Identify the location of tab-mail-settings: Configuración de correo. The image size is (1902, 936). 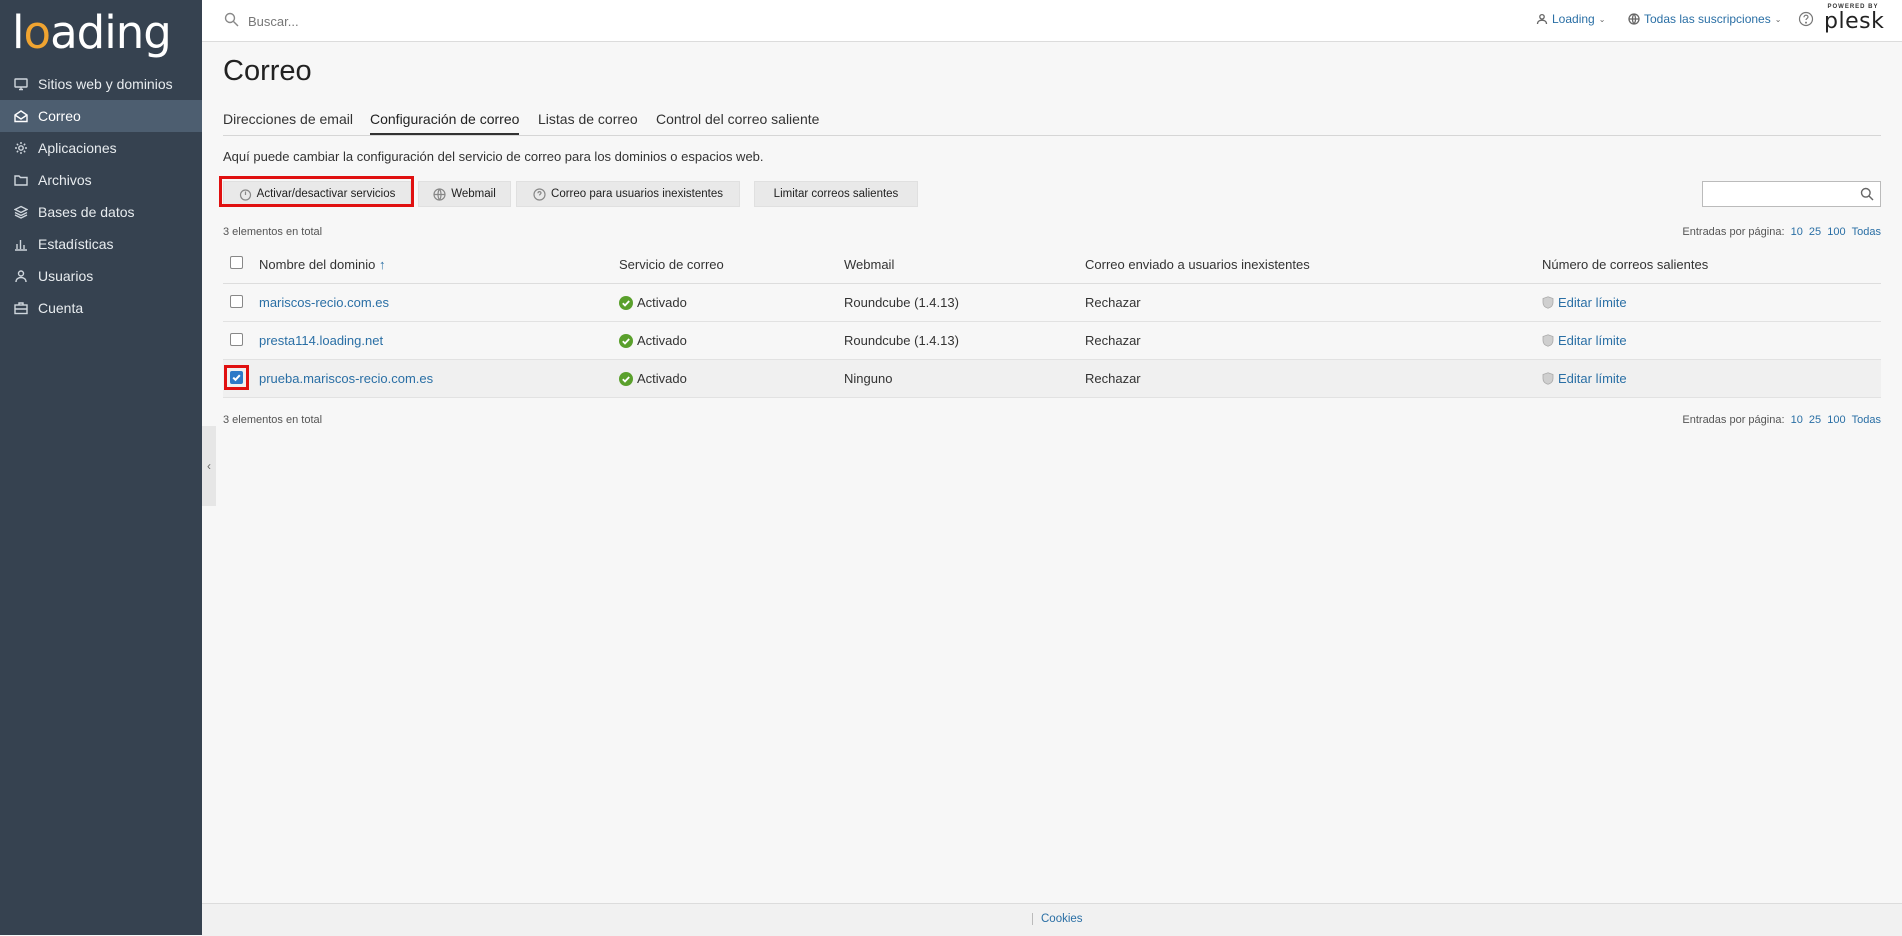
(445, 123).